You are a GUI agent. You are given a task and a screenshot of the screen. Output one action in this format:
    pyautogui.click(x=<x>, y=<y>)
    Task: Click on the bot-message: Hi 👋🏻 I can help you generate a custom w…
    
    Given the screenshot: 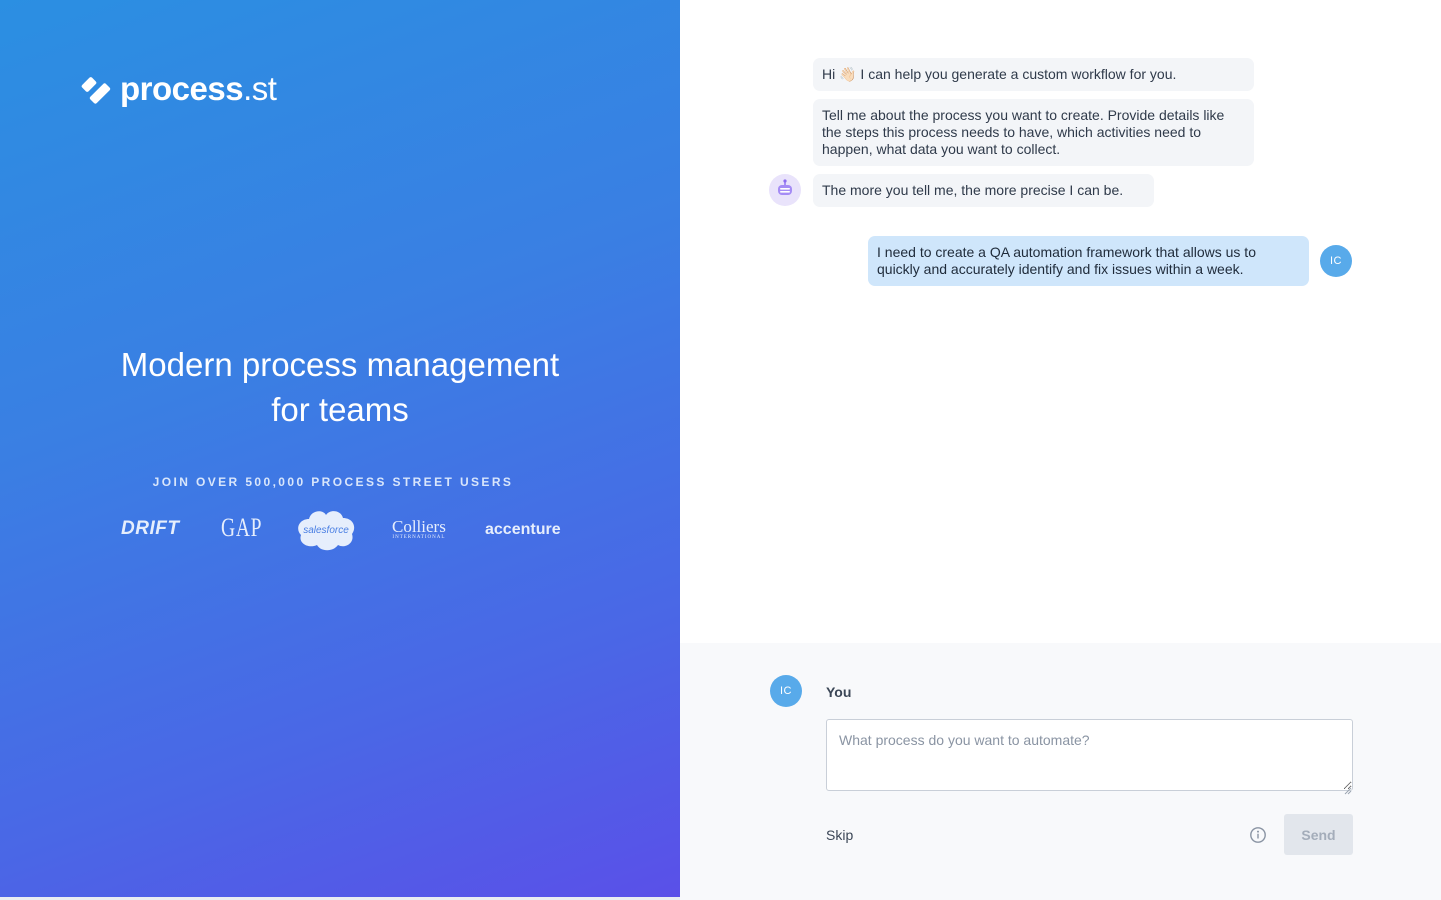 What is the action you would take?
    pyautogui.click(x=1033, y=74)
    